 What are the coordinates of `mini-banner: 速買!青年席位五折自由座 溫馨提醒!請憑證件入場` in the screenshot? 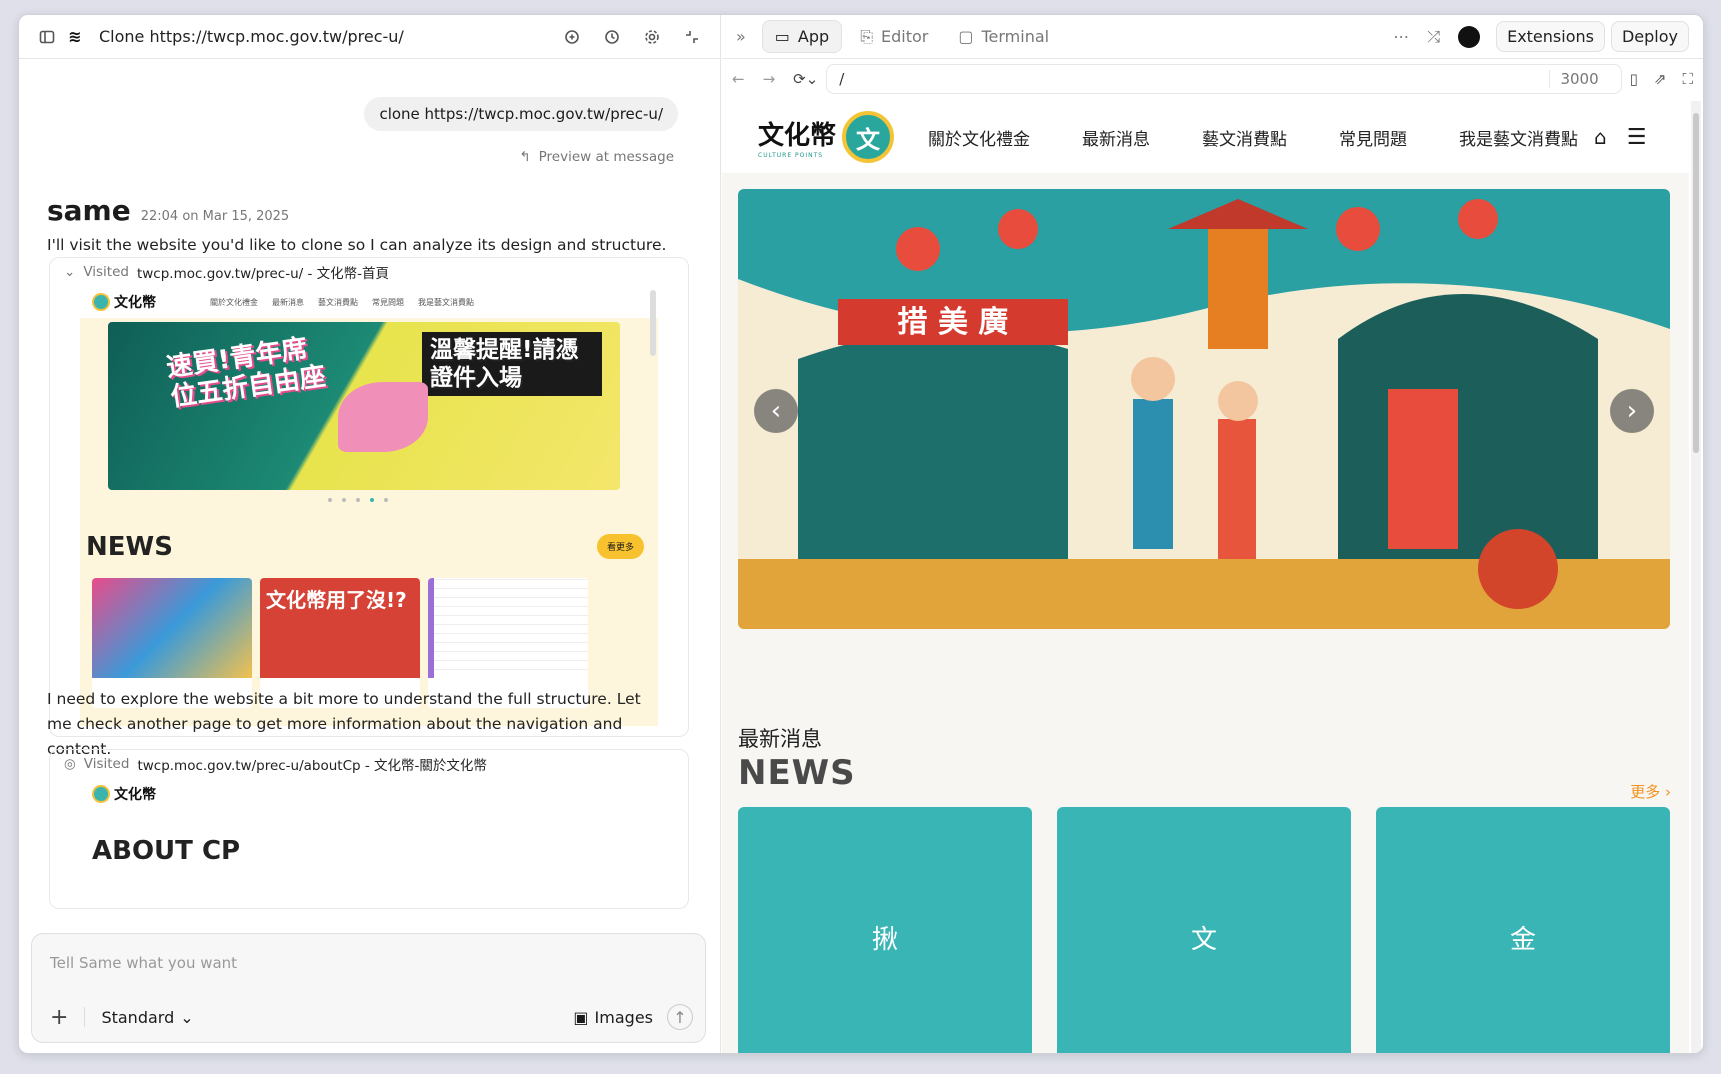 It's located at (364, 406).